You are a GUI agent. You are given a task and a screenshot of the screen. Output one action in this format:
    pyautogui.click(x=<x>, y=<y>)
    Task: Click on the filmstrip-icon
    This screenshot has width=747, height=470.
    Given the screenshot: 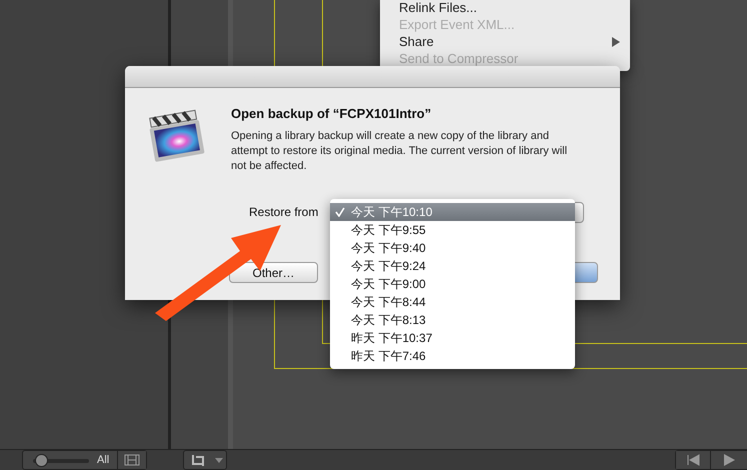 What is the action you would take?
    pyautogui.click(x=132, y=460)
    